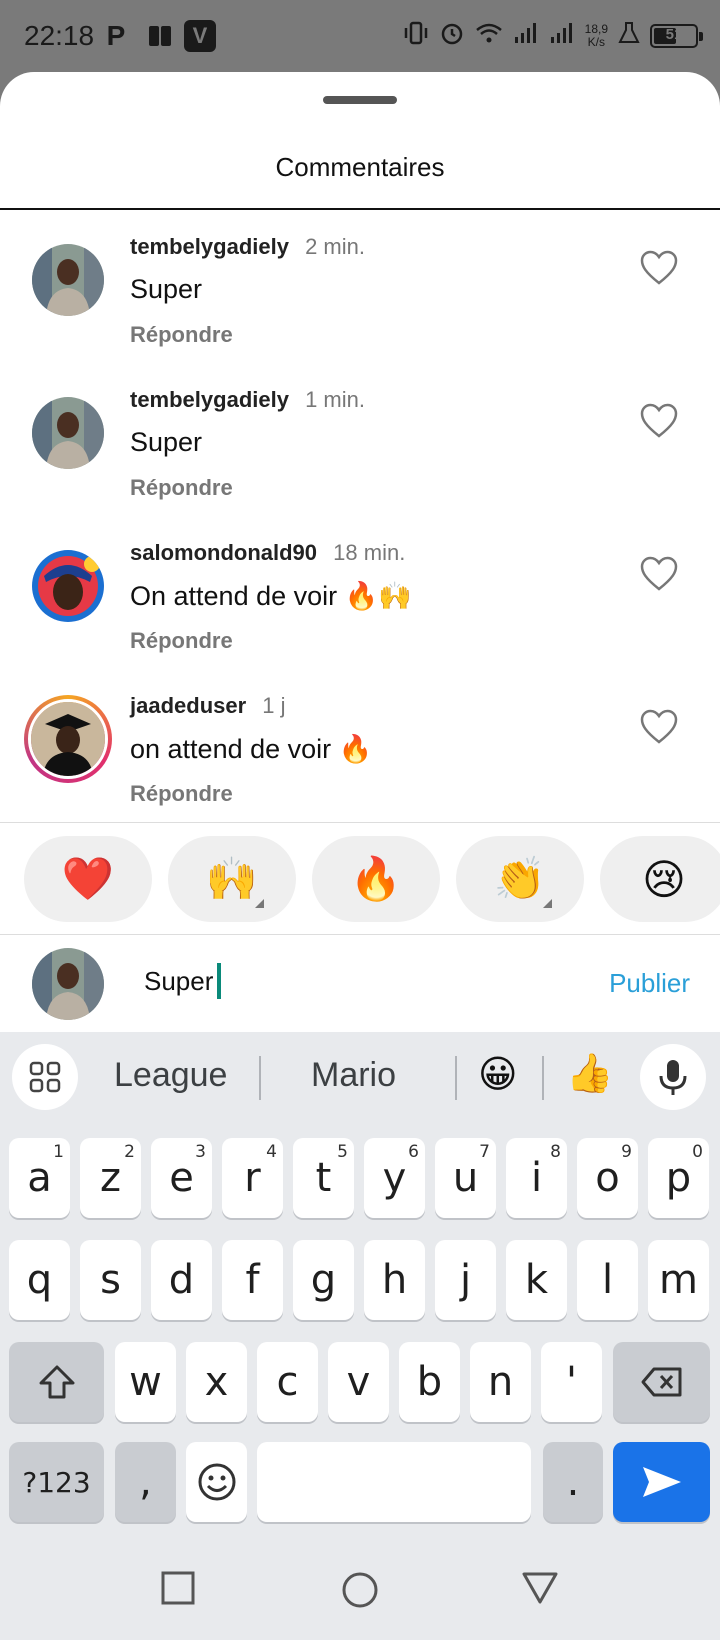 The image size is (720, 1640). I want to click on key-w: w, so click(145, 1382).